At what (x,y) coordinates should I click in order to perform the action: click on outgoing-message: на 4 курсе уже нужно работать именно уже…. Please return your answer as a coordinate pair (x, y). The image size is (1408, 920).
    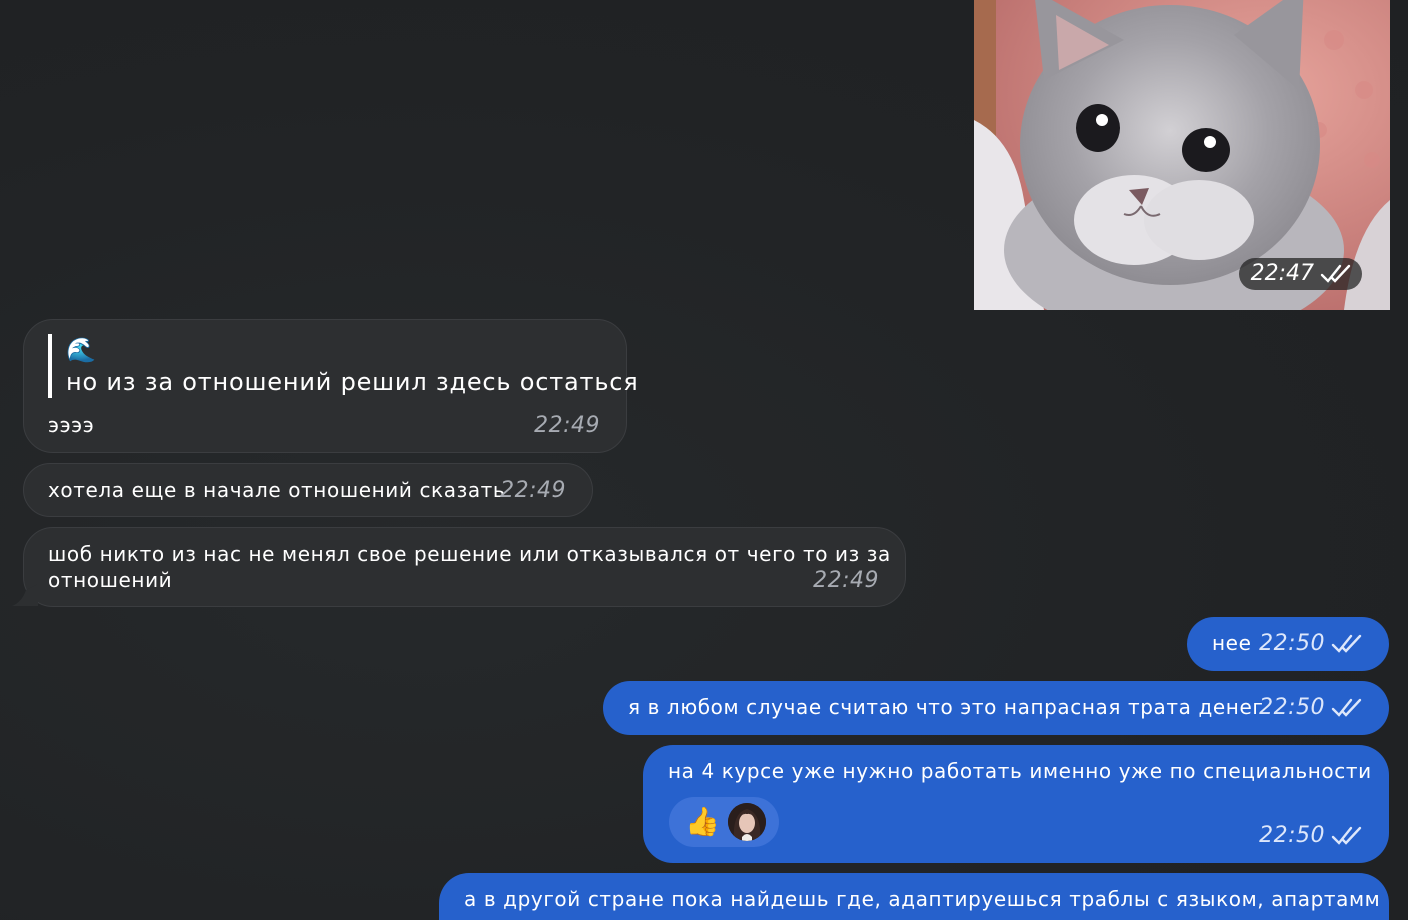
    Looking at the image, I should click on (1016, 804).